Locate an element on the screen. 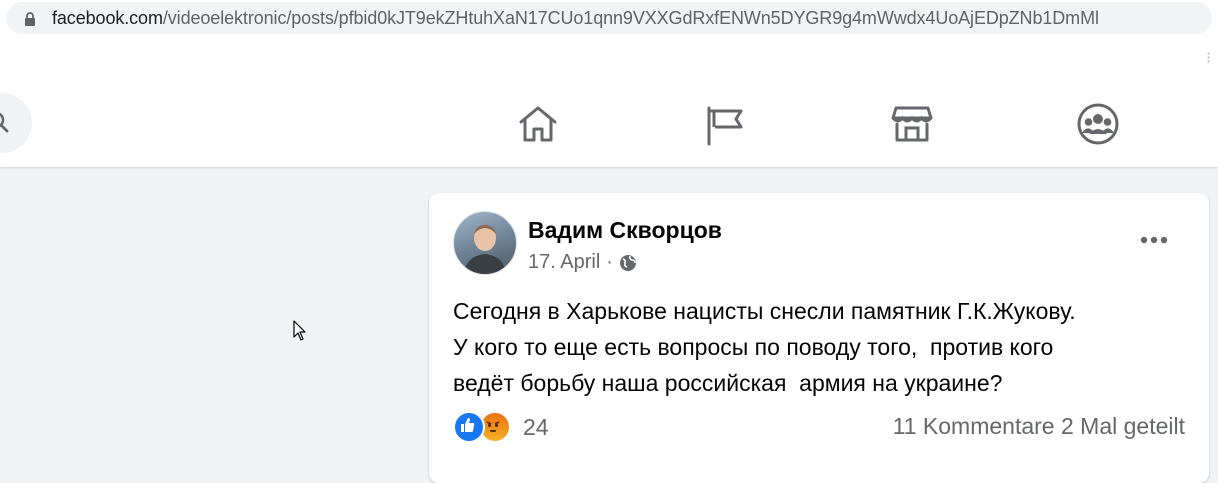 This screenshot has height=483, width=1218. nav-marketplace is located at coordinates (912, 123).